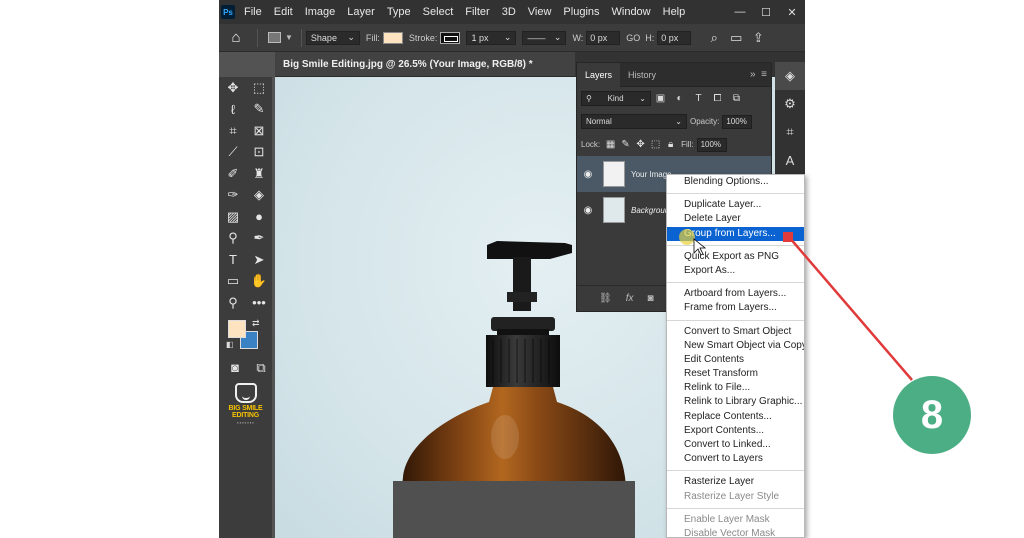 The image size is (1024, 538). Describe the element at coordinates (790, 132) in the screenshot. I see `paths-panel-icon: ⌗` at that location.